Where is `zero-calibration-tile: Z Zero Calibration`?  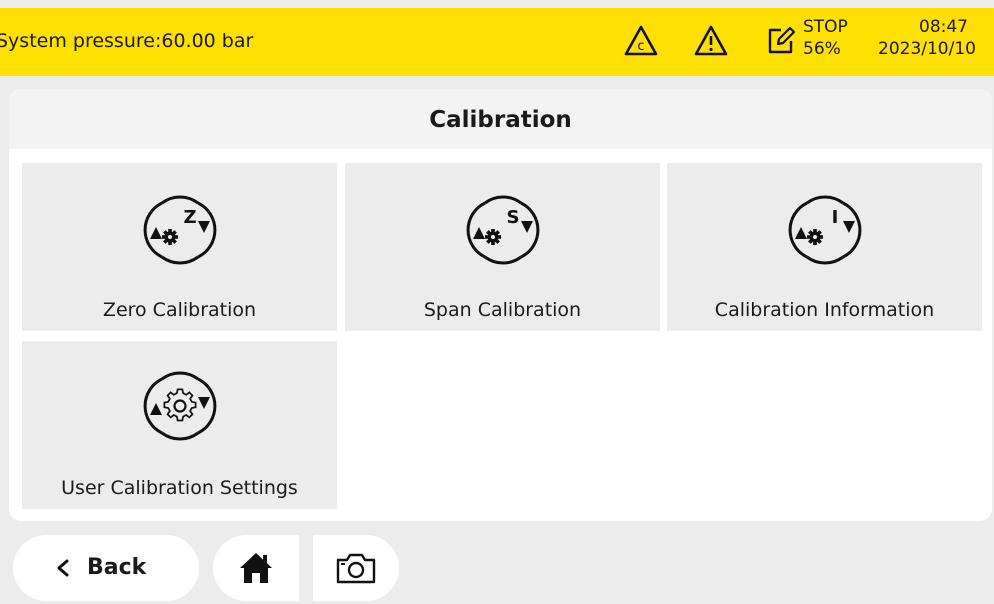 zero-calibration-tile: Z Zero Calibration is located at coordinates (179, 247).